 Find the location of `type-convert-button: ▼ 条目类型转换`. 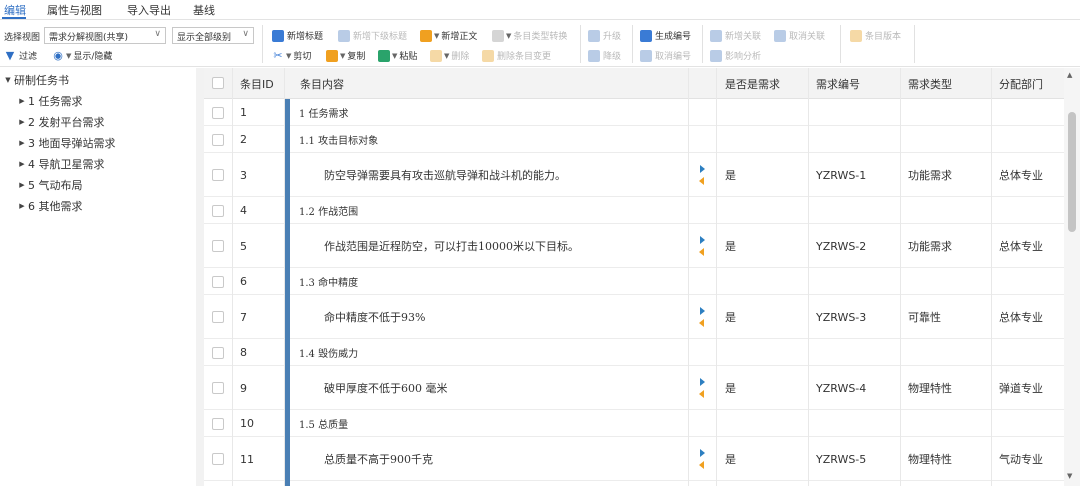

type-convert-button: ▼ 条目类型转换 is located at coordinates (529, 35).